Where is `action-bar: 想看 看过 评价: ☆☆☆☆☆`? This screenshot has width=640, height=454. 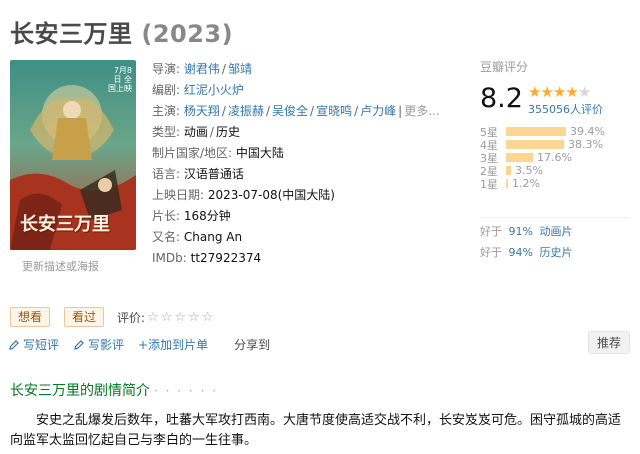
action-bar: 想看 看过 评价: ☆☆☆☆☆ is located at coordinates (112, 317).